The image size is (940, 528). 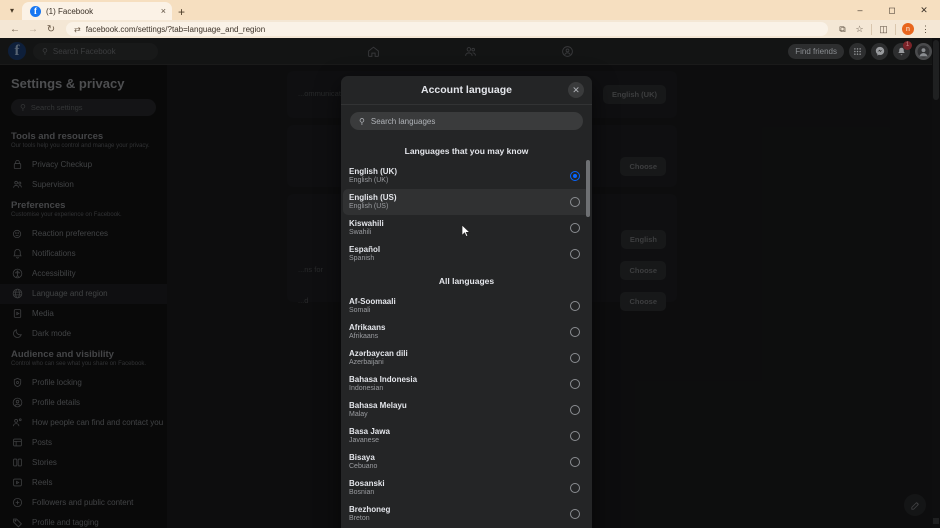 I want to click on language-english-name: Indonesian, so click(x=366, y=389).